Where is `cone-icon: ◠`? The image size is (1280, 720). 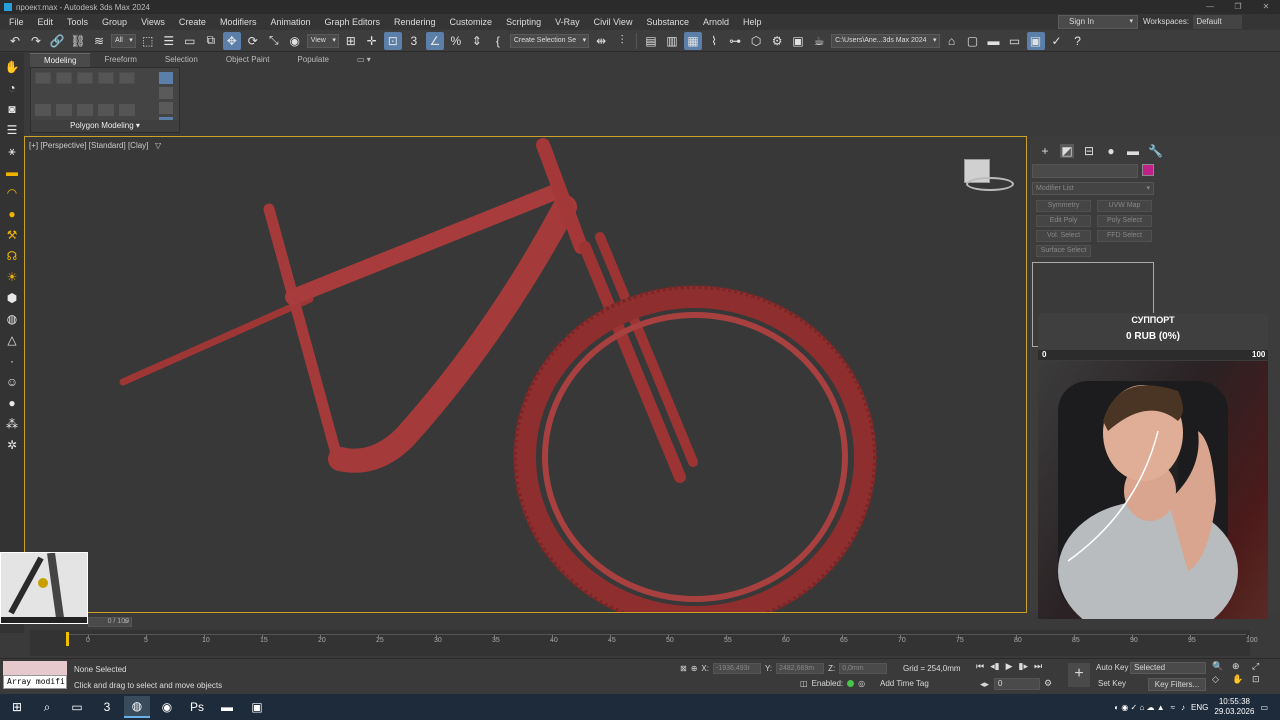
cone-icon: ◠ is located at coordinates (12, 193).